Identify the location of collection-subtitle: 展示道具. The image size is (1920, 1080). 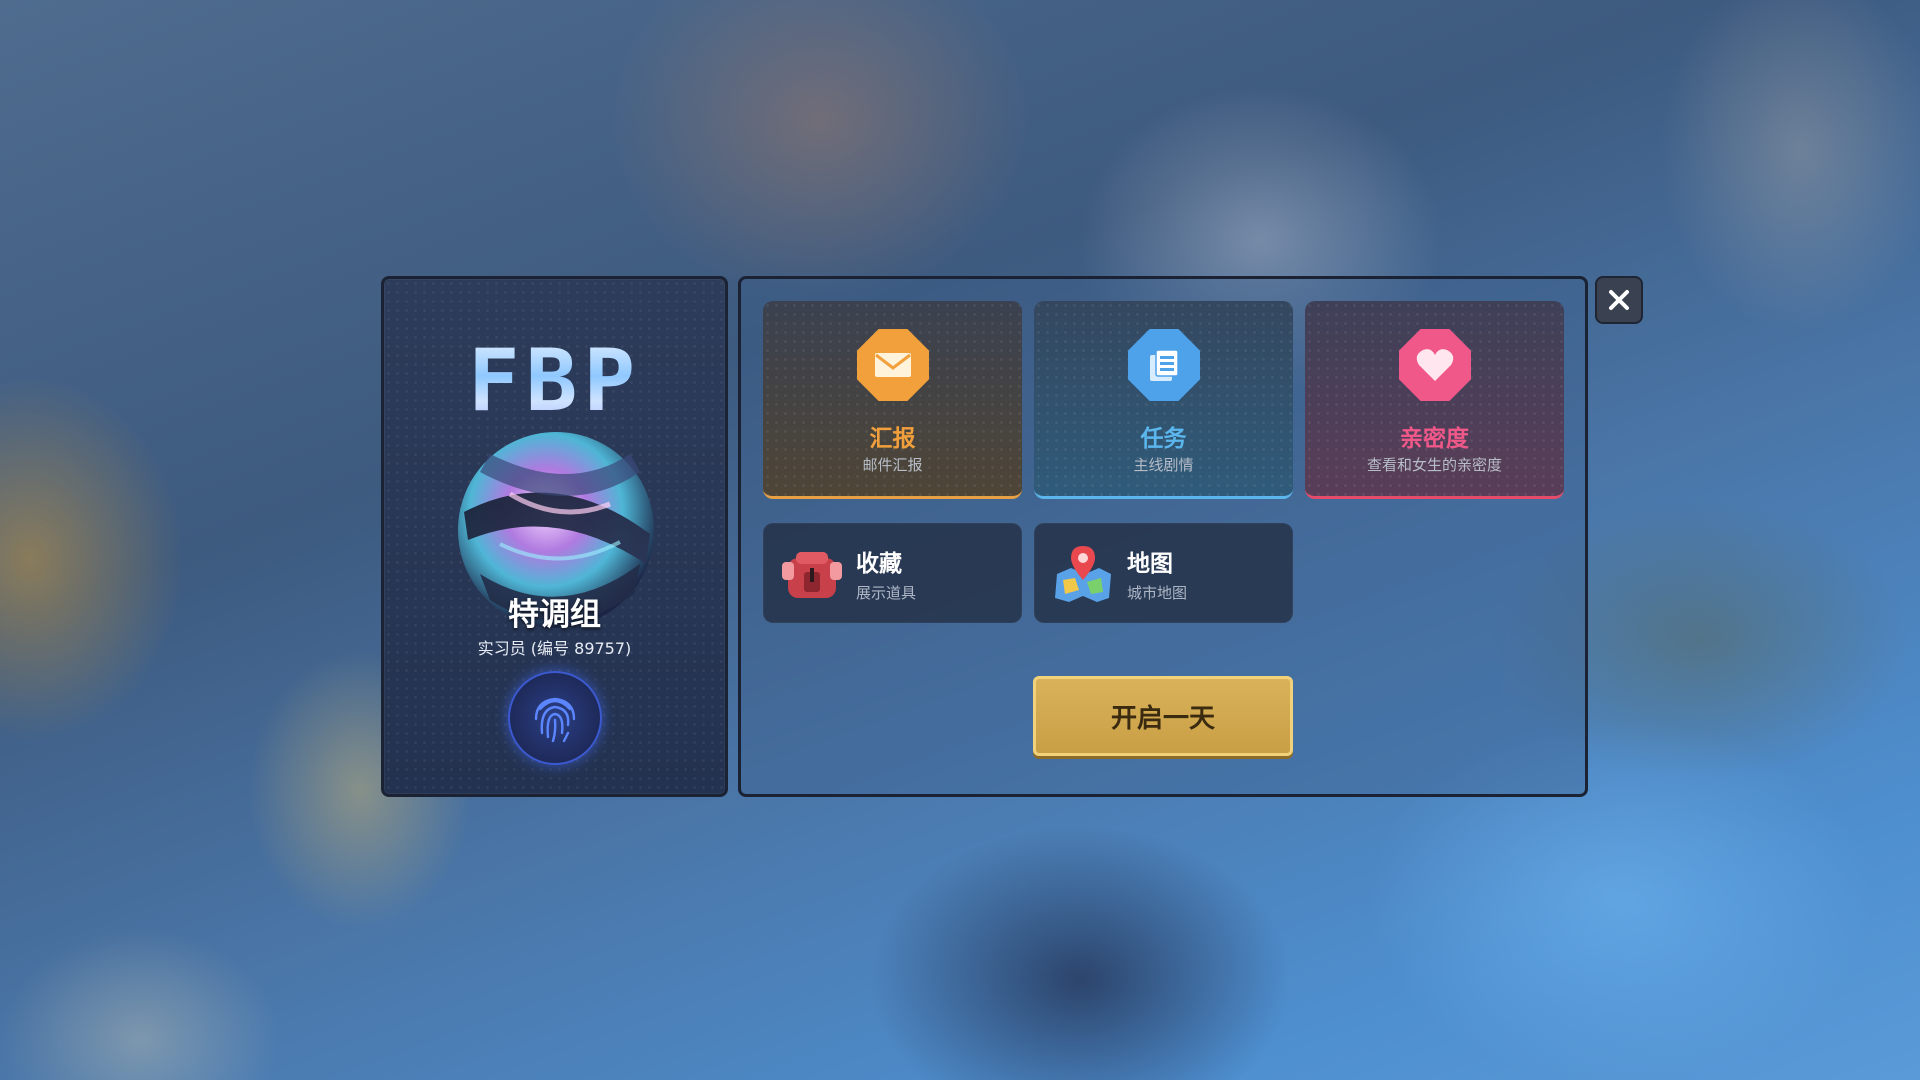
(886, 593).